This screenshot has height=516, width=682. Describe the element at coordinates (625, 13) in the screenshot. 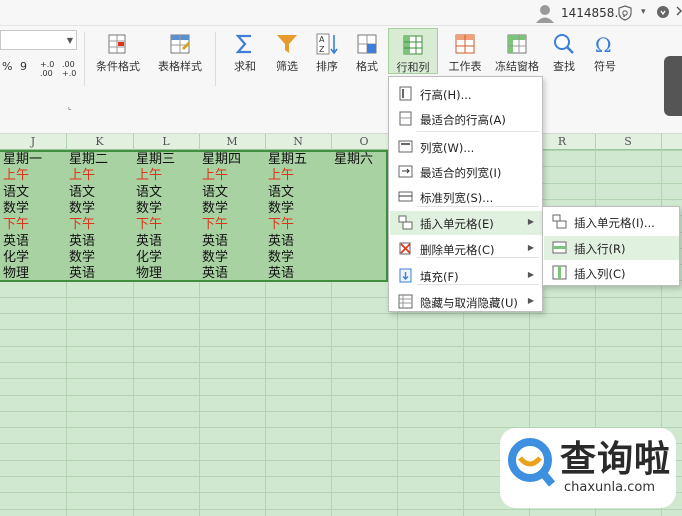

I see `shield-settings-icon` at that location.